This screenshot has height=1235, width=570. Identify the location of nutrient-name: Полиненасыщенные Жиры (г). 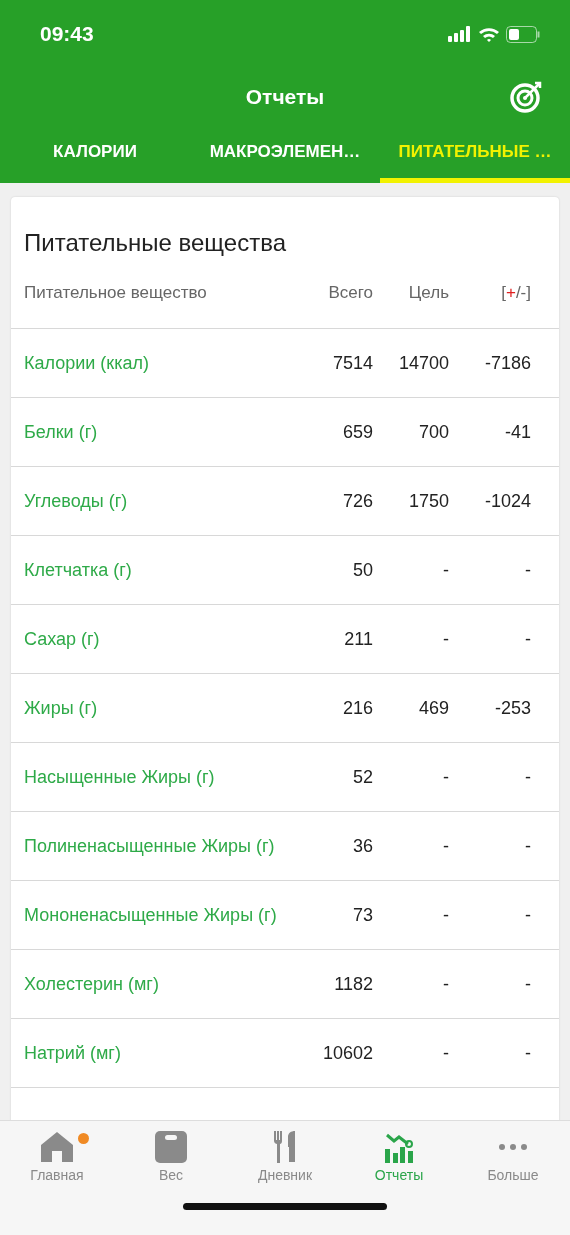
(153, 846).